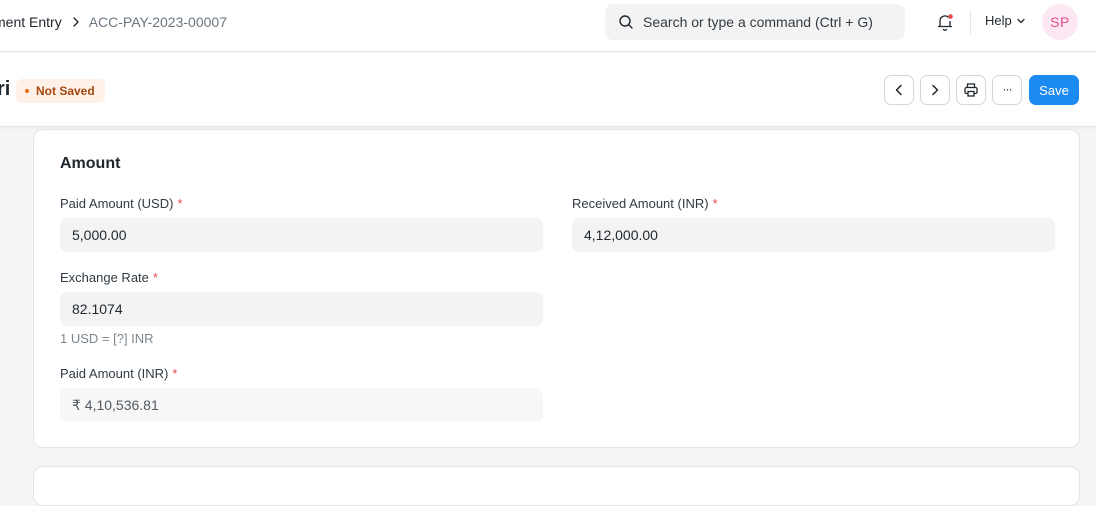 This screenshot has width=1096, height=506. What do you see at coordinates (117, 203) in the screenshot?
I see `paid-amount-usd-label-text: Paid Amount (USD)` at bounding box center [117, 203].